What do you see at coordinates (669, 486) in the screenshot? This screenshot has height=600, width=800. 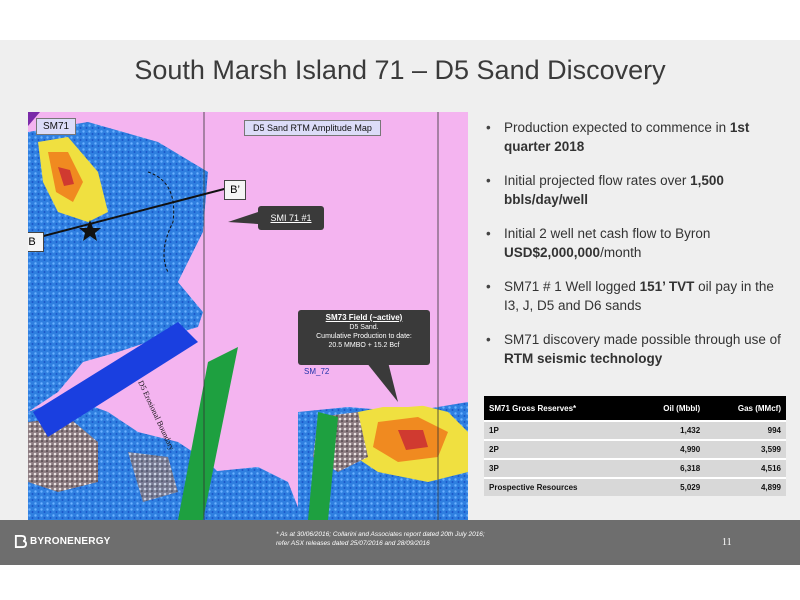 I see `oil-value: 5,029` at bounding box center [669, 486].